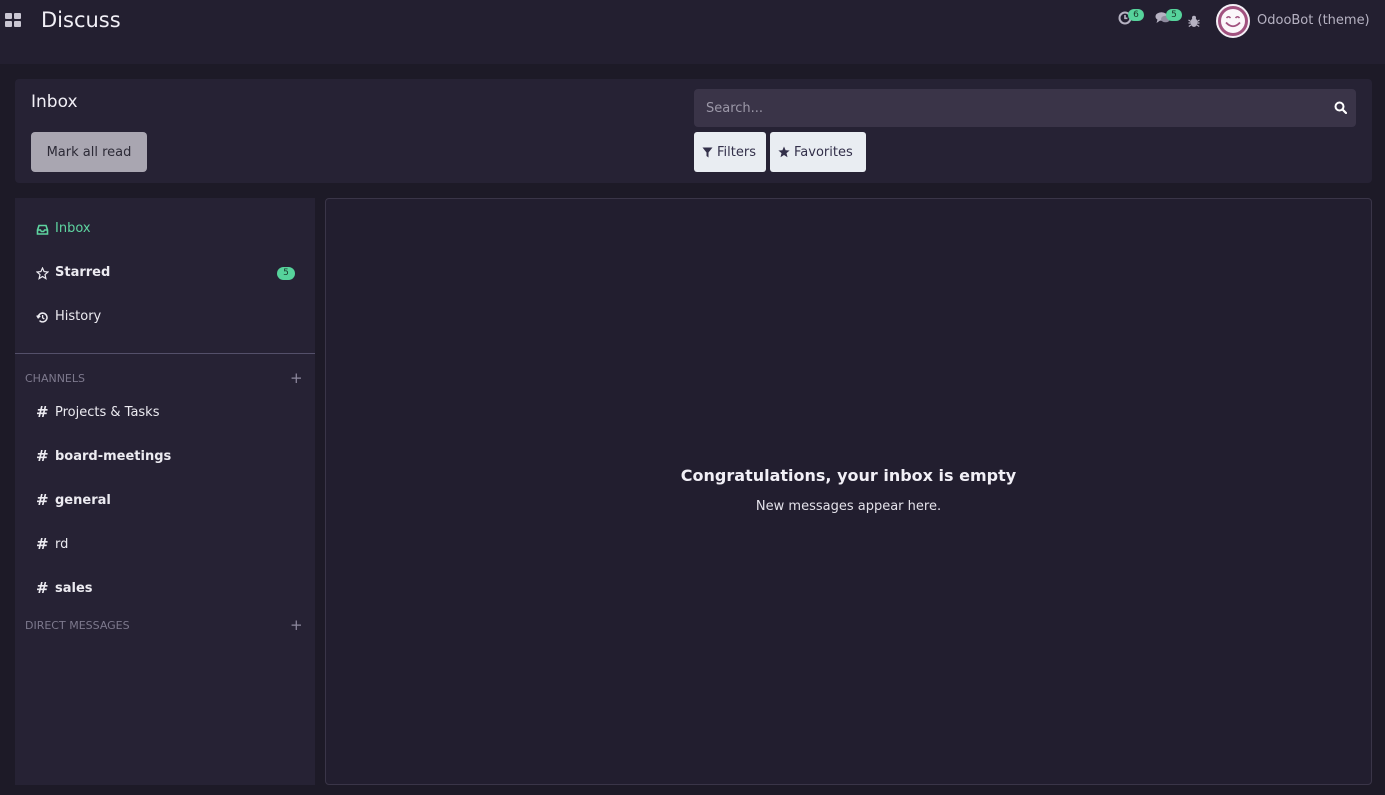 The image size is (1385, 795). Describe the element at coordinates (848, 506) in the screenshot. I see `empty-inbox-subtitle: New messages appear here.` at that location.